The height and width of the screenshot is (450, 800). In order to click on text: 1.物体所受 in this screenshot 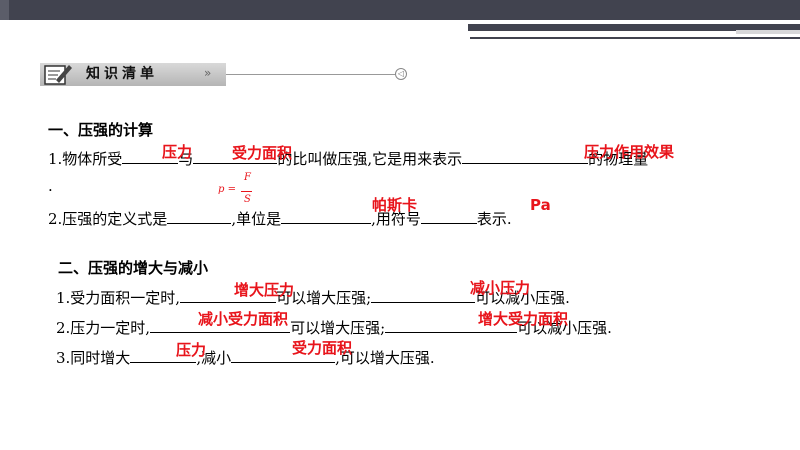, I will do `click(85, 159)`.